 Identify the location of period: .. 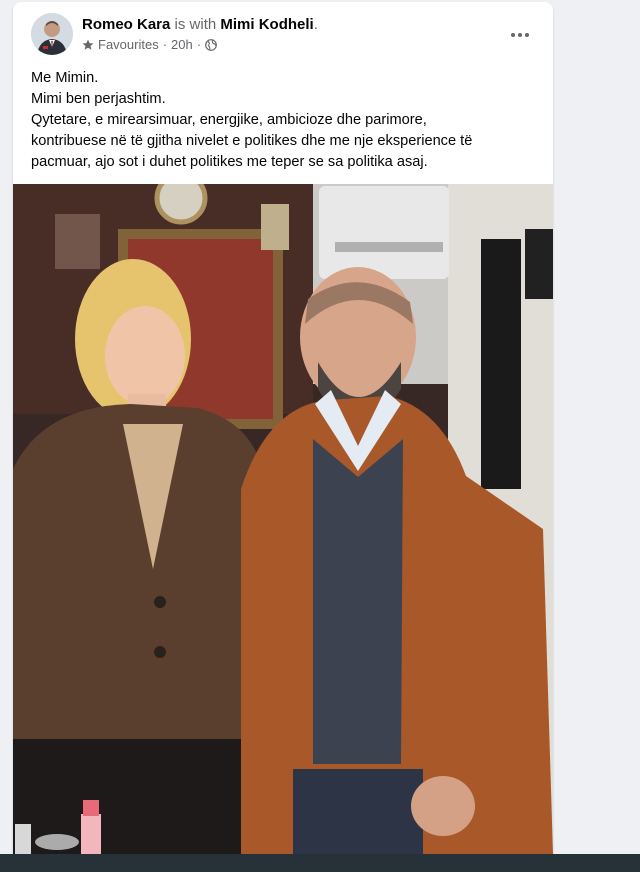
(315, 24).